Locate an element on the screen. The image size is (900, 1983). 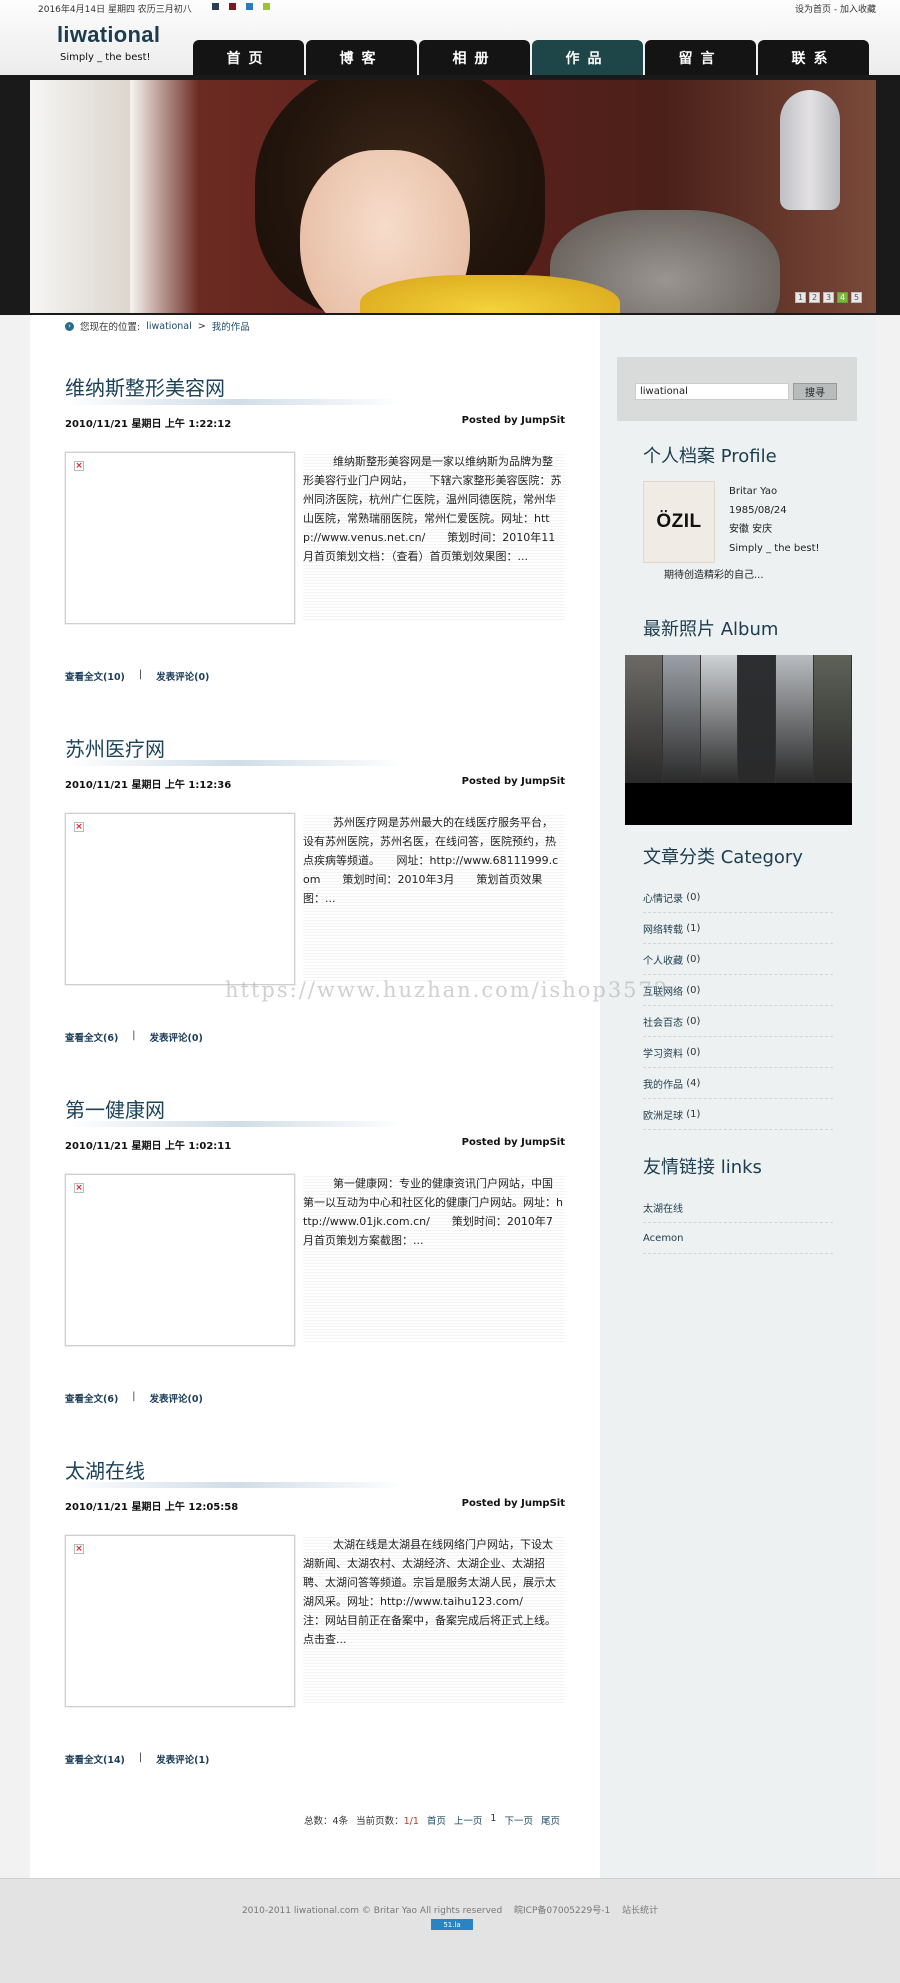
breadcrumb-current: 我的作品 is located at coordinates (231, 326).